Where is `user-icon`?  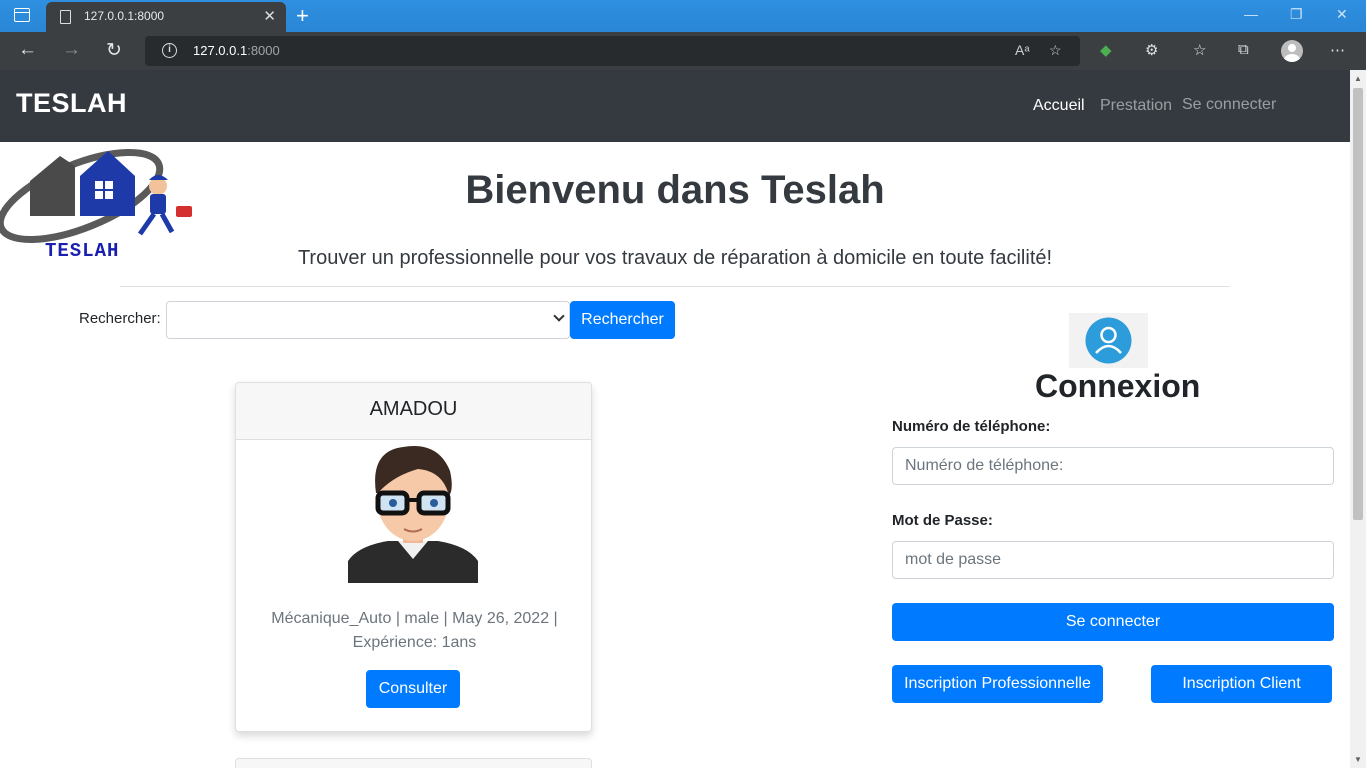
user-icon is located at coordinates (1108, 340).